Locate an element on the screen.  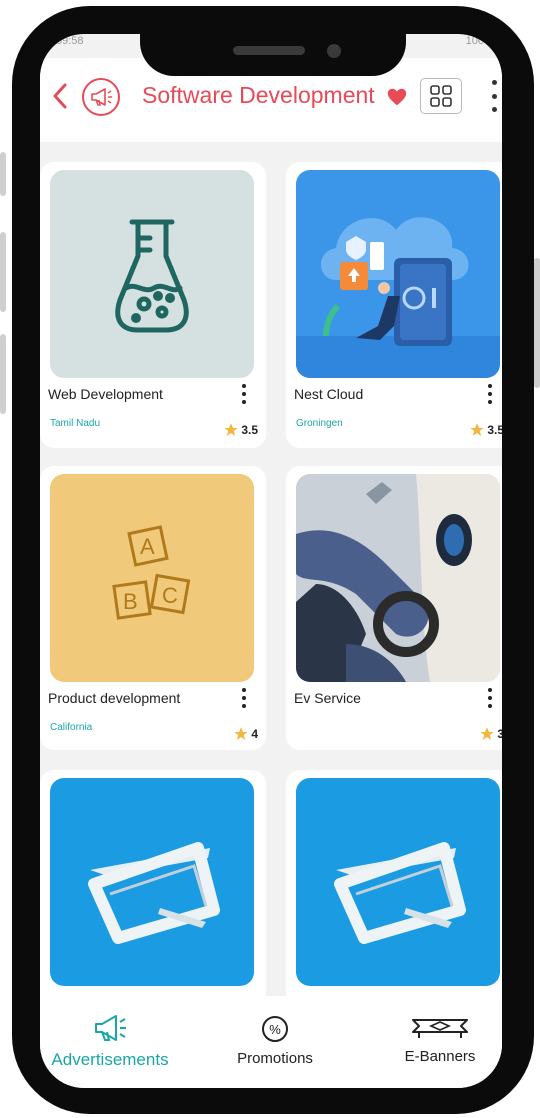
chevron-left-icon is located at coordinates (60, 96).